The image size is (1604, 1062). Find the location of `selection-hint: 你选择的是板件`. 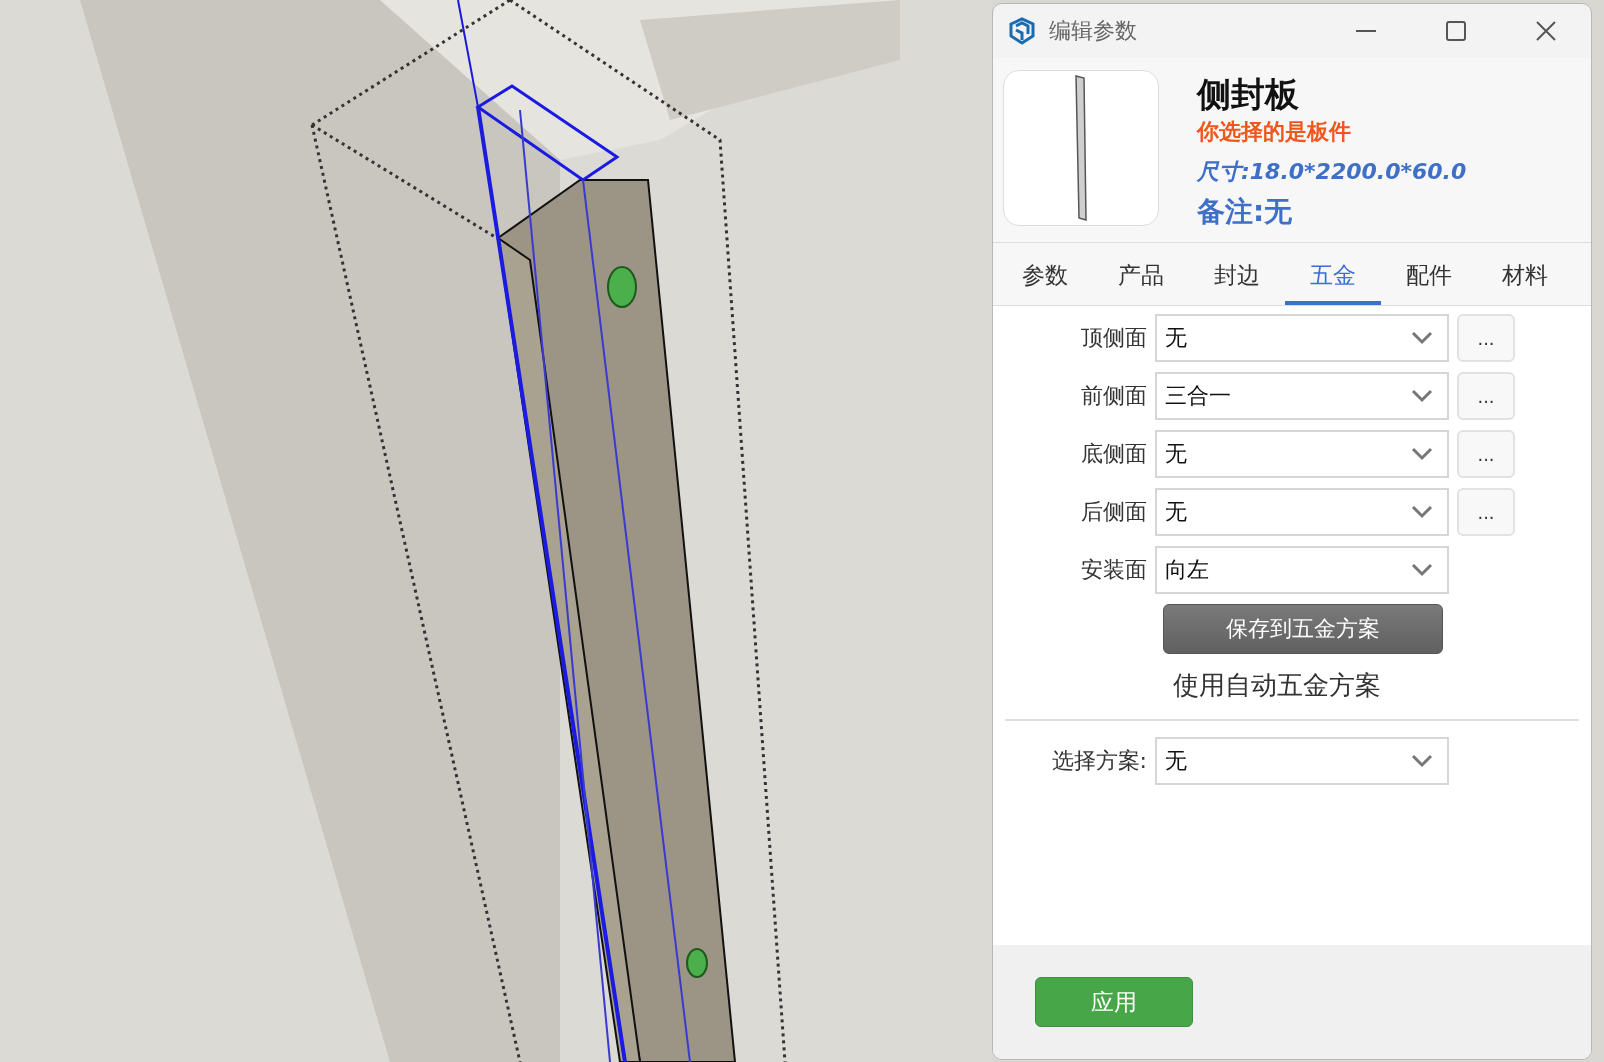

selection-hint: 你选择的是板件 is located at coordinates (1274, 132).